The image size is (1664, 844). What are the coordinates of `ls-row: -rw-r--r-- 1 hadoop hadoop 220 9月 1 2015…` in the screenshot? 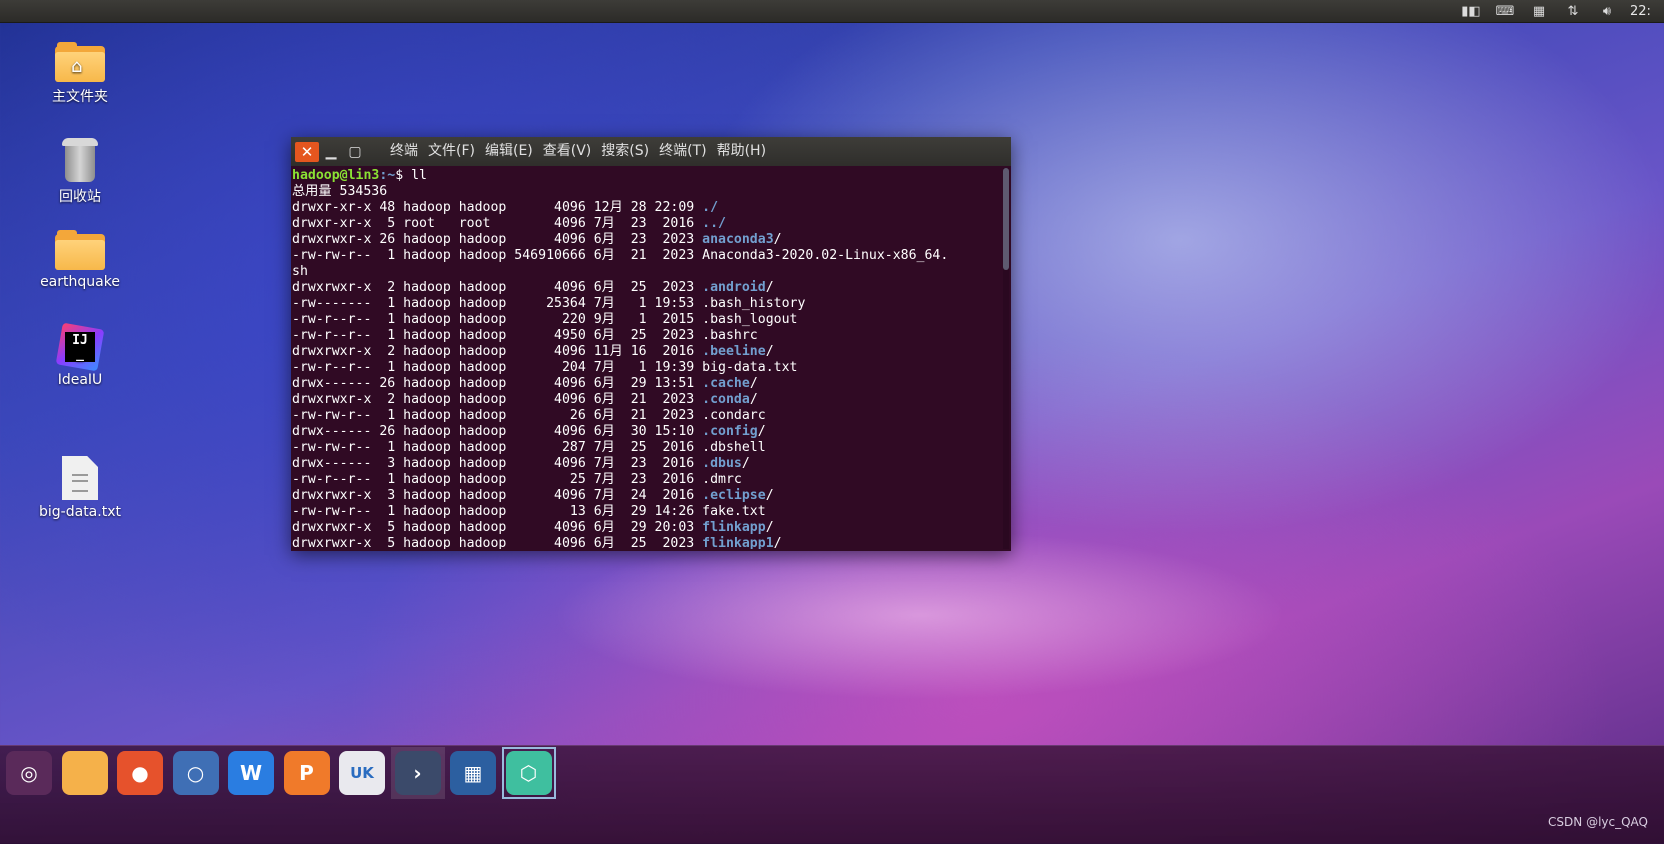 It's located at (645, 320).